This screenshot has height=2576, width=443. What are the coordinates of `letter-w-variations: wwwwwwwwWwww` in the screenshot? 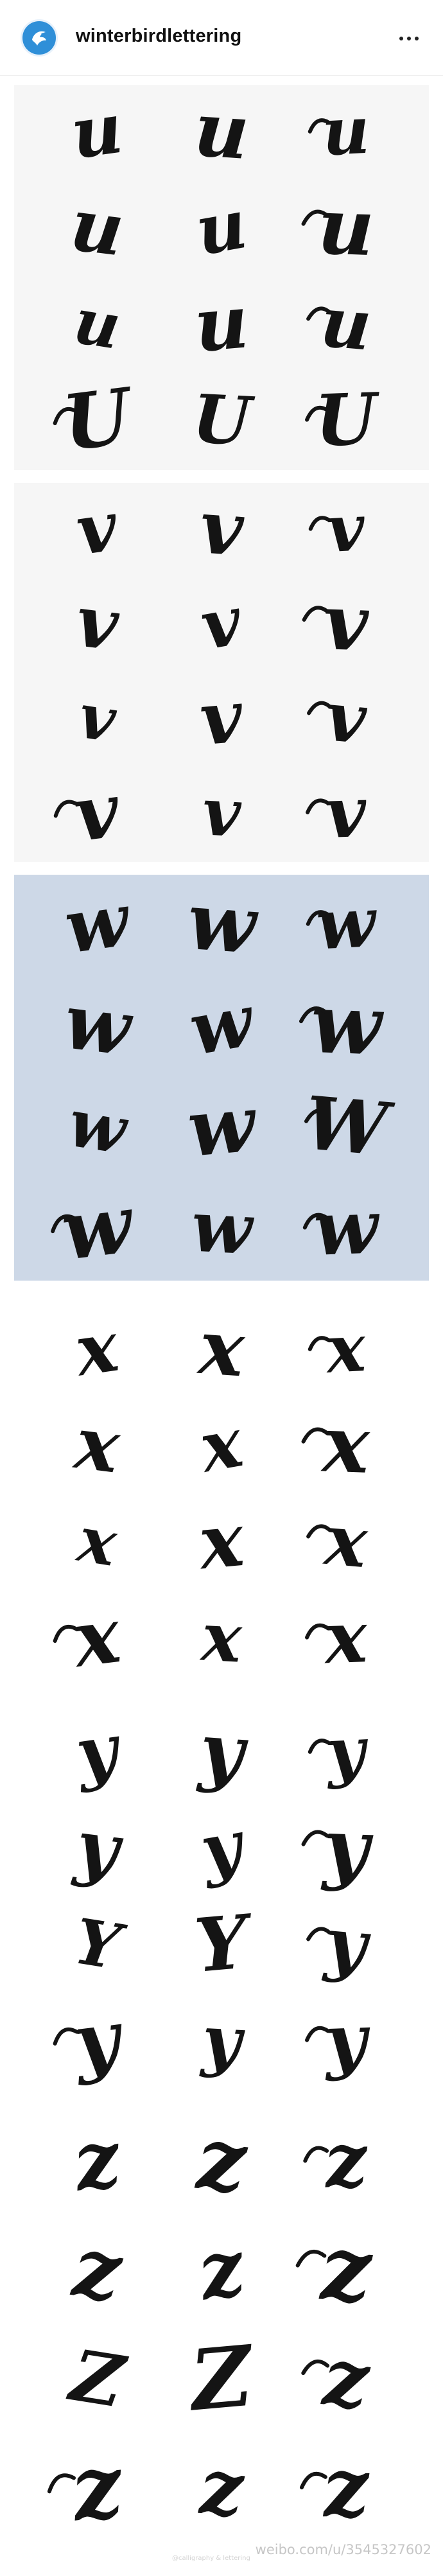 It's located at (221, 1078).